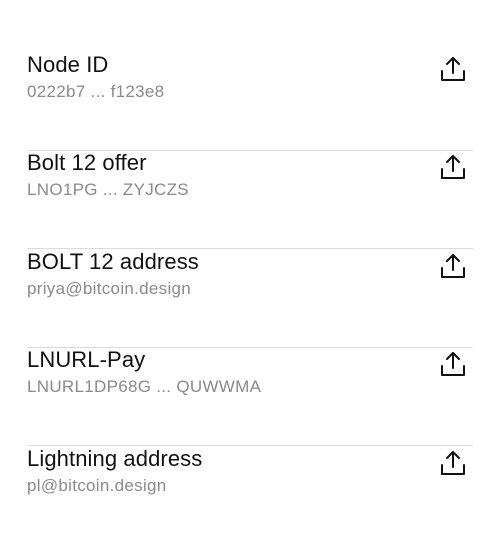 The width and height of the screenshot is (500, 545). What do you see at coordinates (115, 458) in the screenshot?
I see `item-title: Lightning address` at bounding box center [115, 458].